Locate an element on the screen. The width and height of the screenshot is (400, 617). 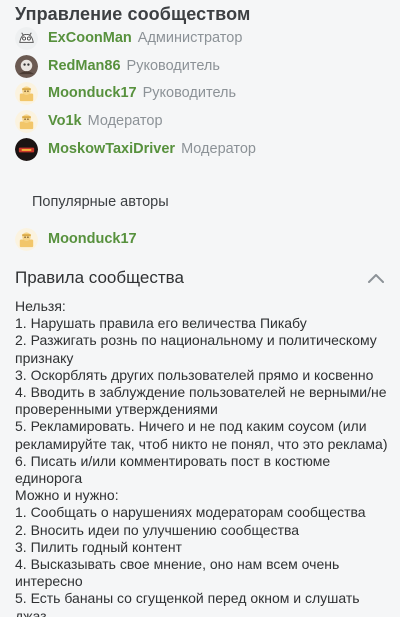
rules-line: 2. Вносить идеи по улучшению сообщества is located at coordinates (157, 529).